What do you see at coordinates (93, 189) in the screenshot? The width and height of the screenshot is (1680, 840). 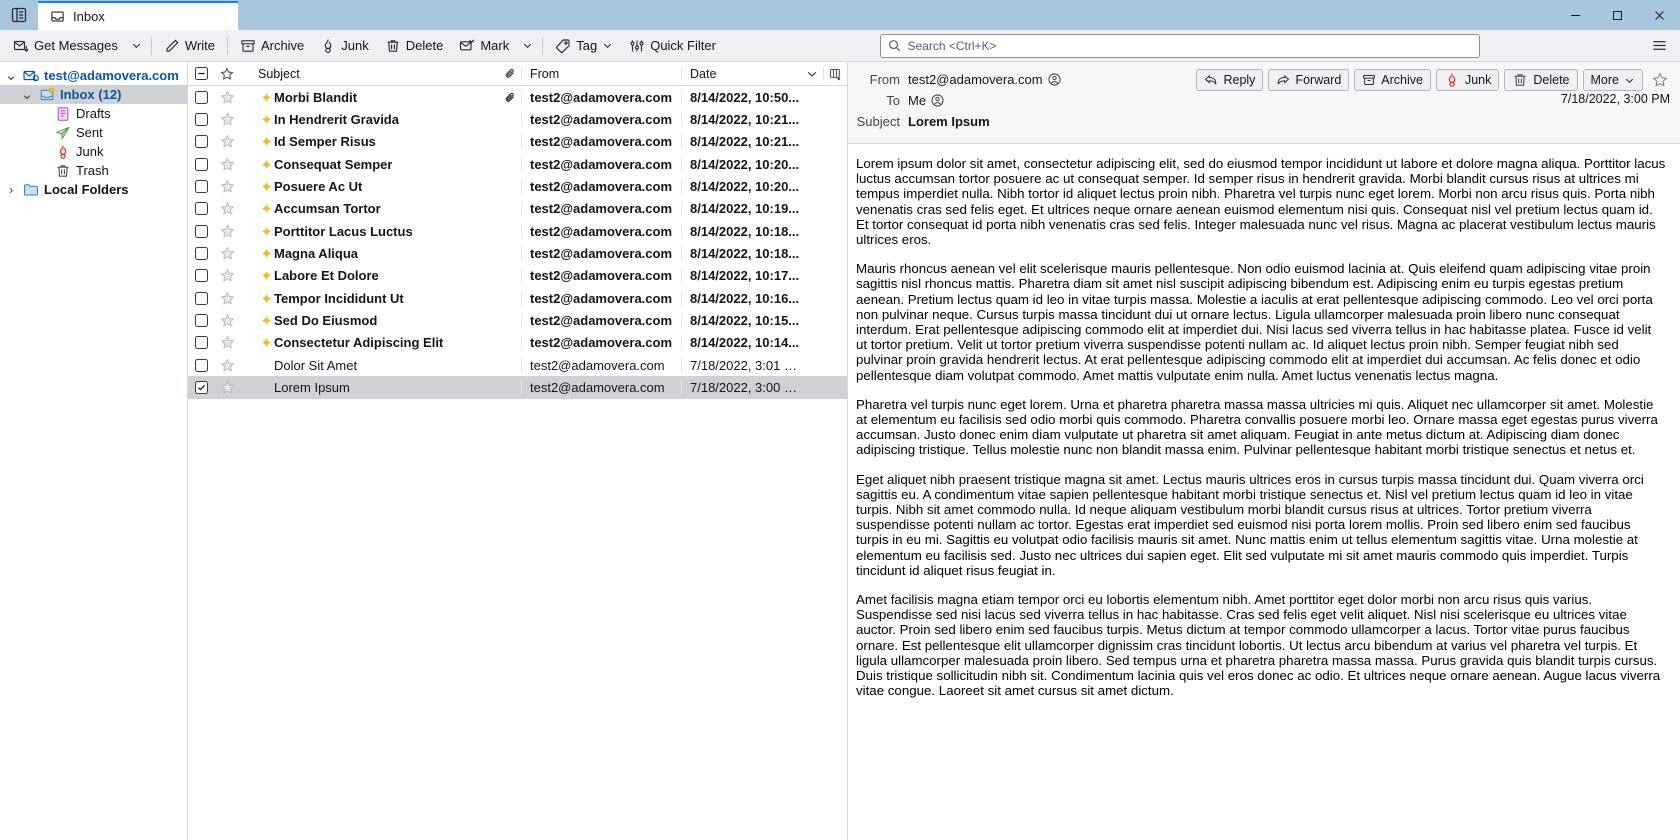 I see `folder-item-local-folders: › Local Folders` at bounding box center [93, 189].